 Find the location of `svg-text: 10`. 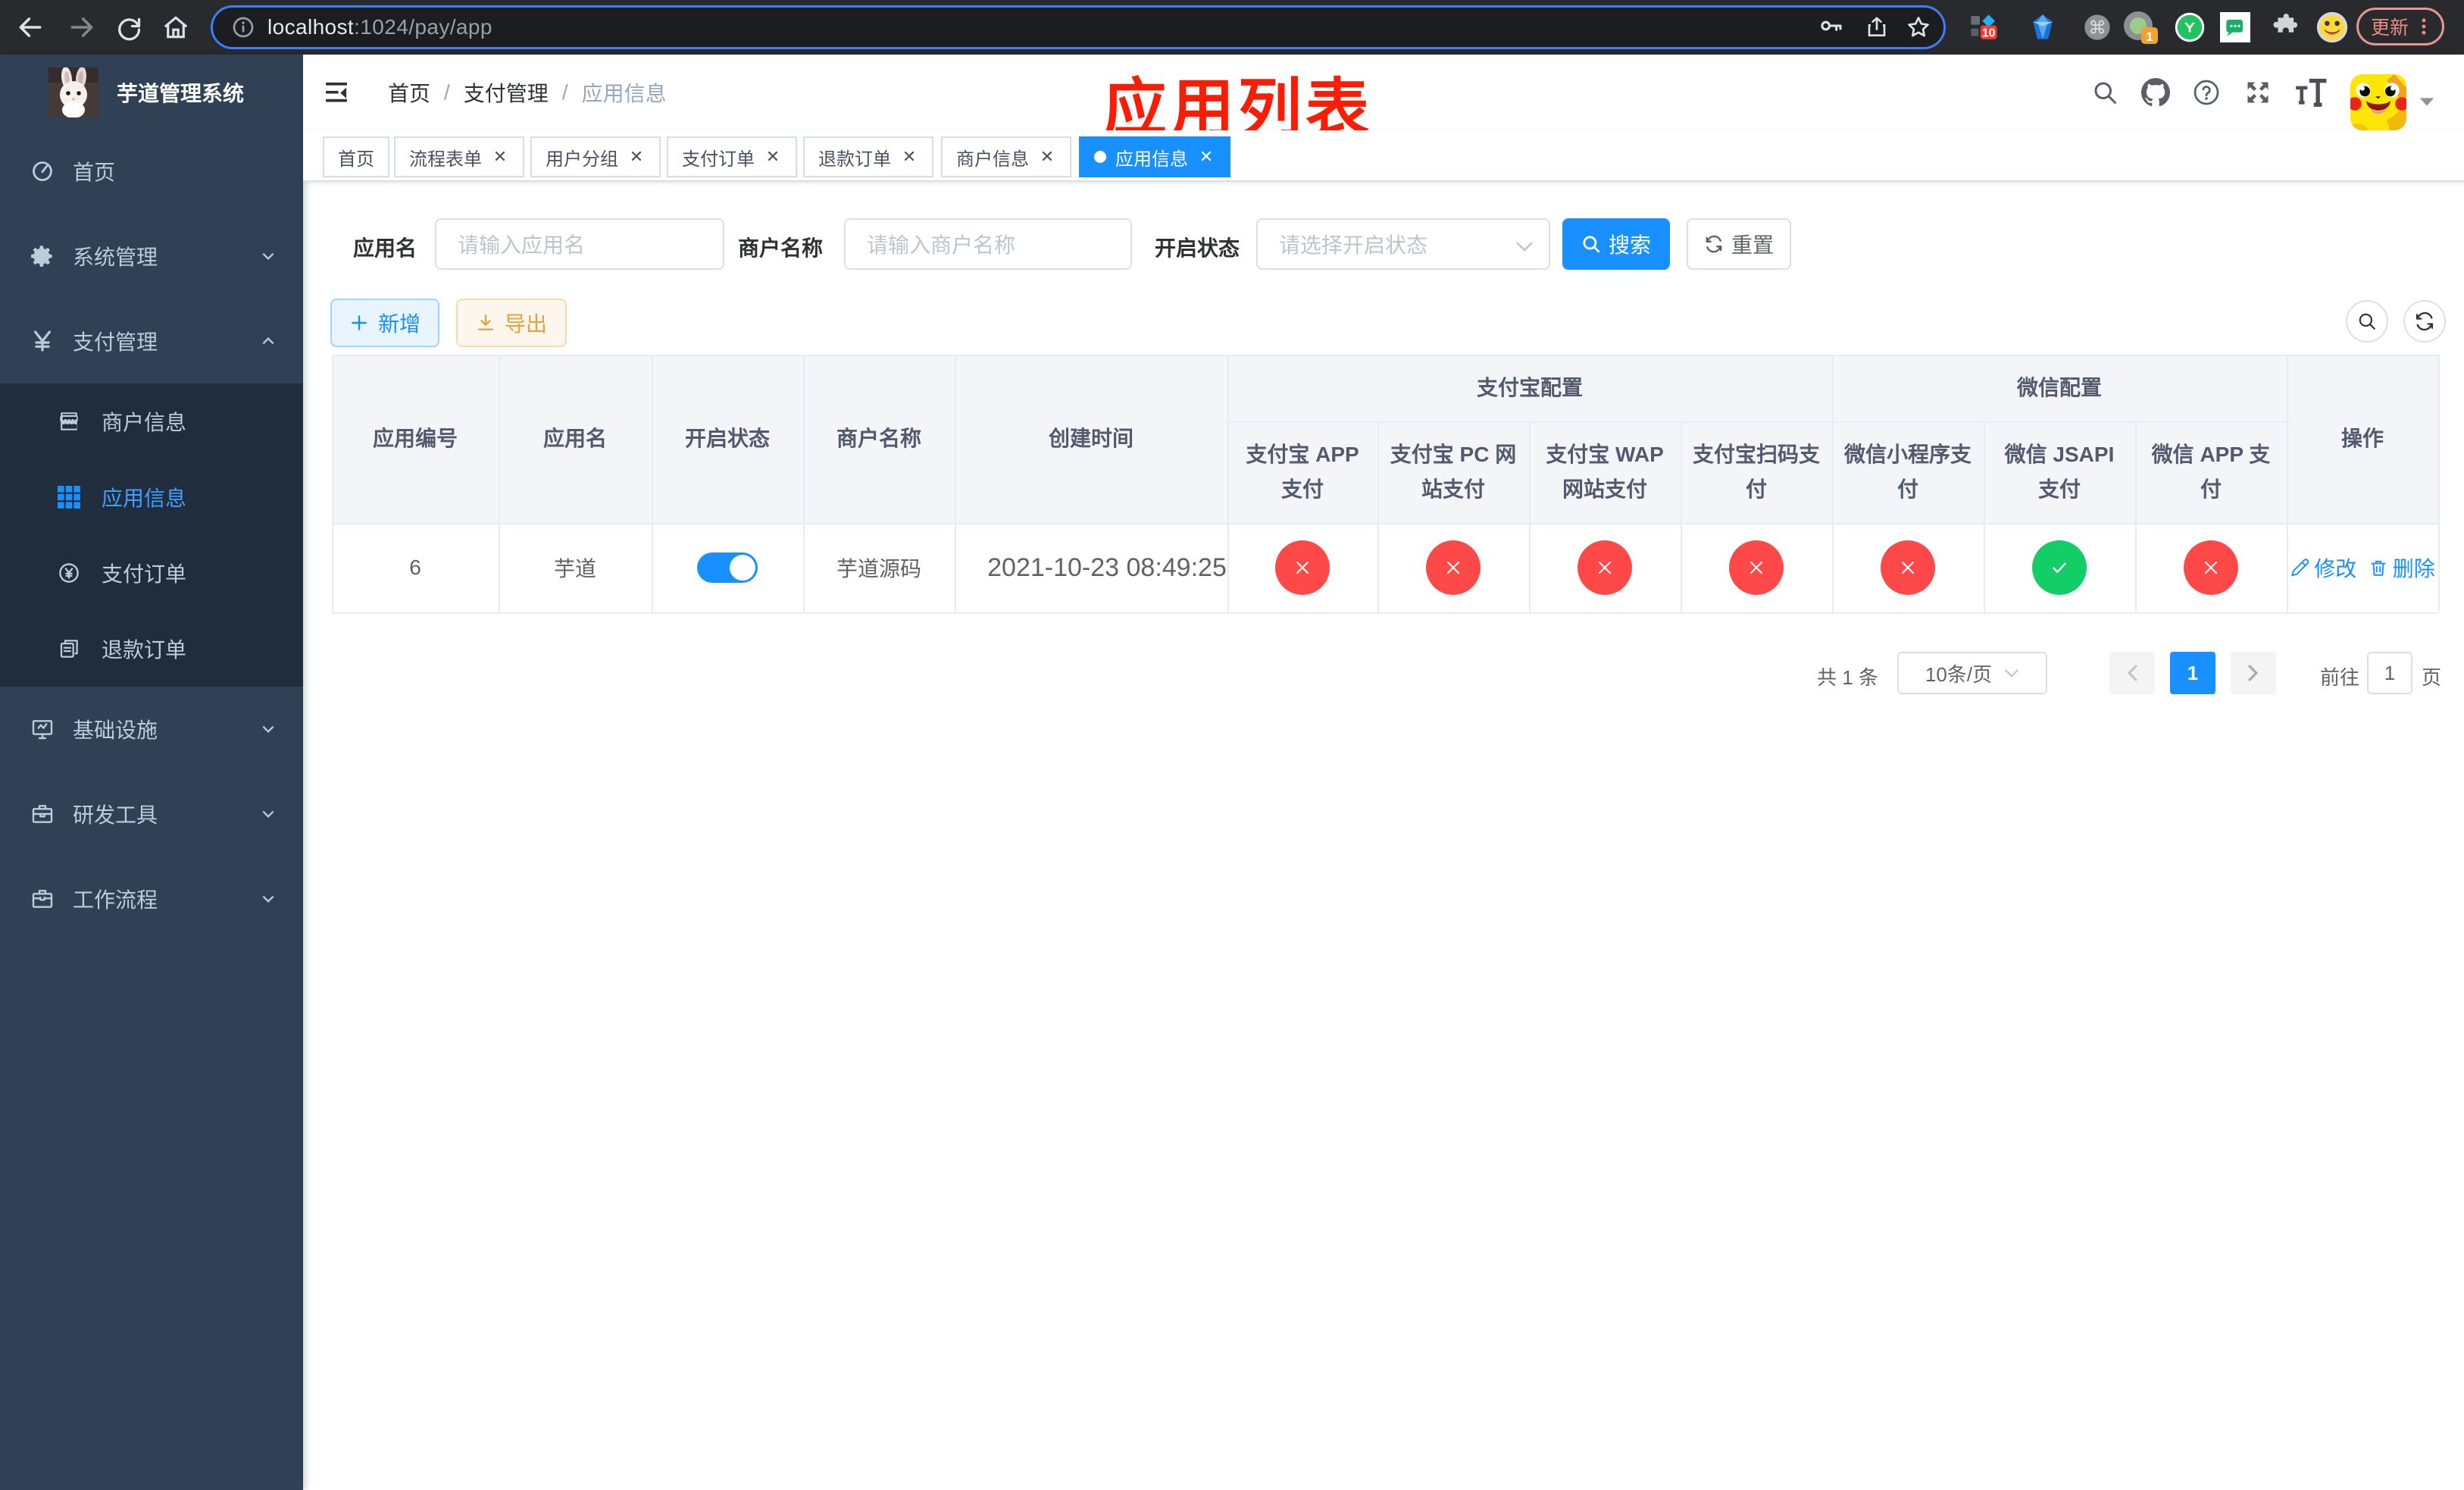

svg-text: 10 is located at coordinates (1989, 33).